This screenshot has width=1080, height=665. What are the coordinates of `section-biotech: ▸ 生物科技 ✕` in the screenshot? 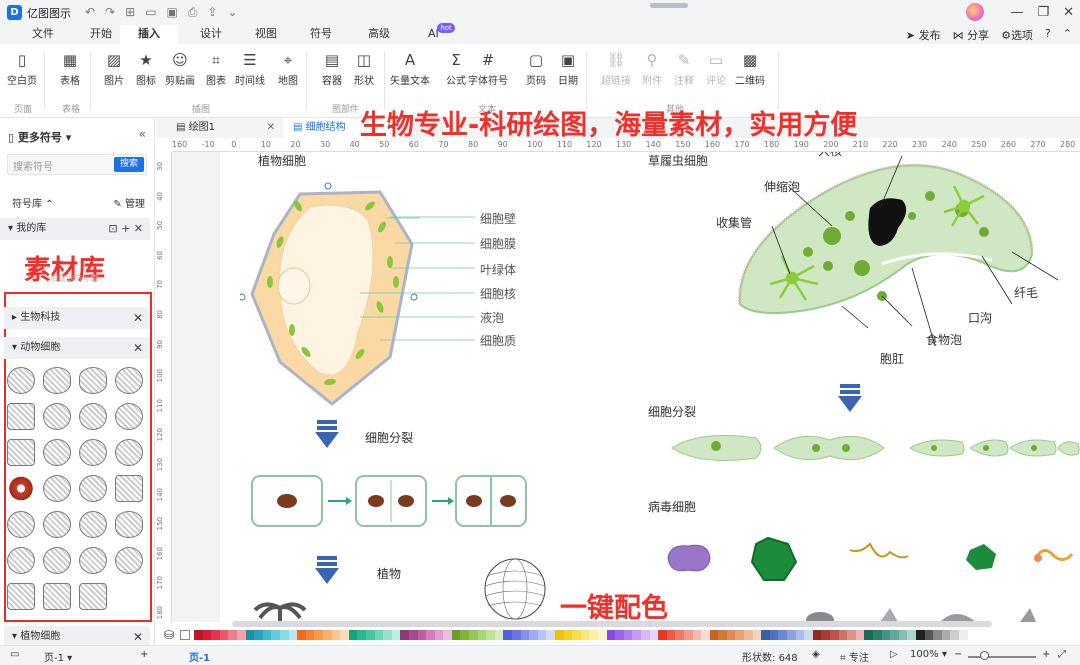 It's located at (77, 318).